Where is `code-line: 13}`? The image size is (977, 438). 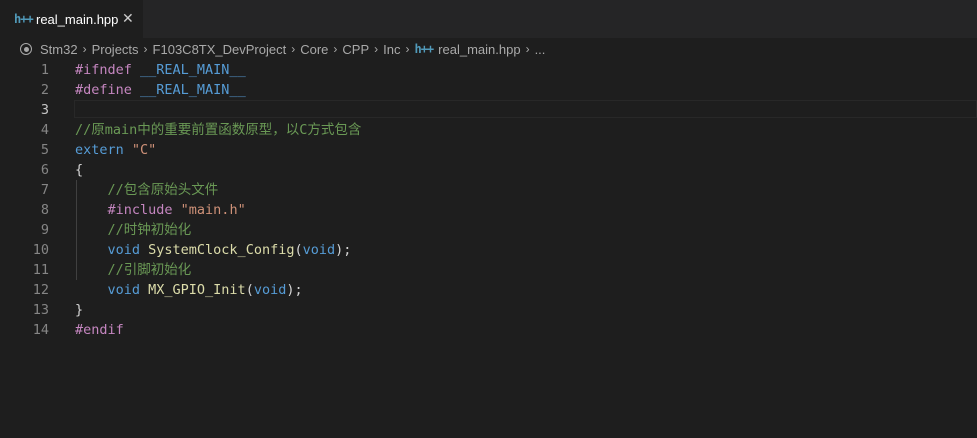 code-line: 13} is located at coordinates (488, 310).